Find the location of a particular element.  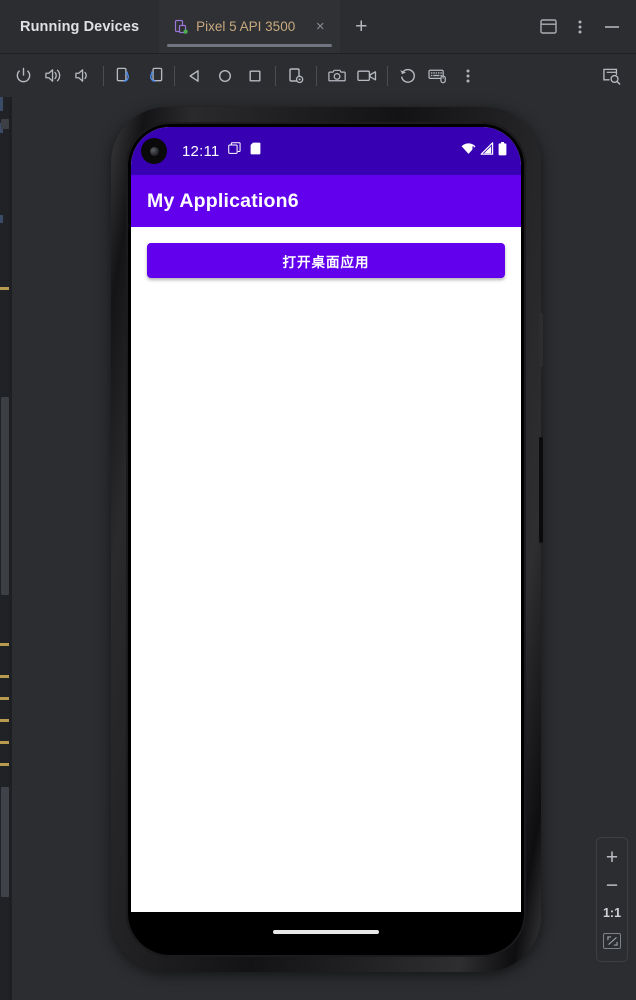

battery-full-icon is located at coordinates (502, 151).